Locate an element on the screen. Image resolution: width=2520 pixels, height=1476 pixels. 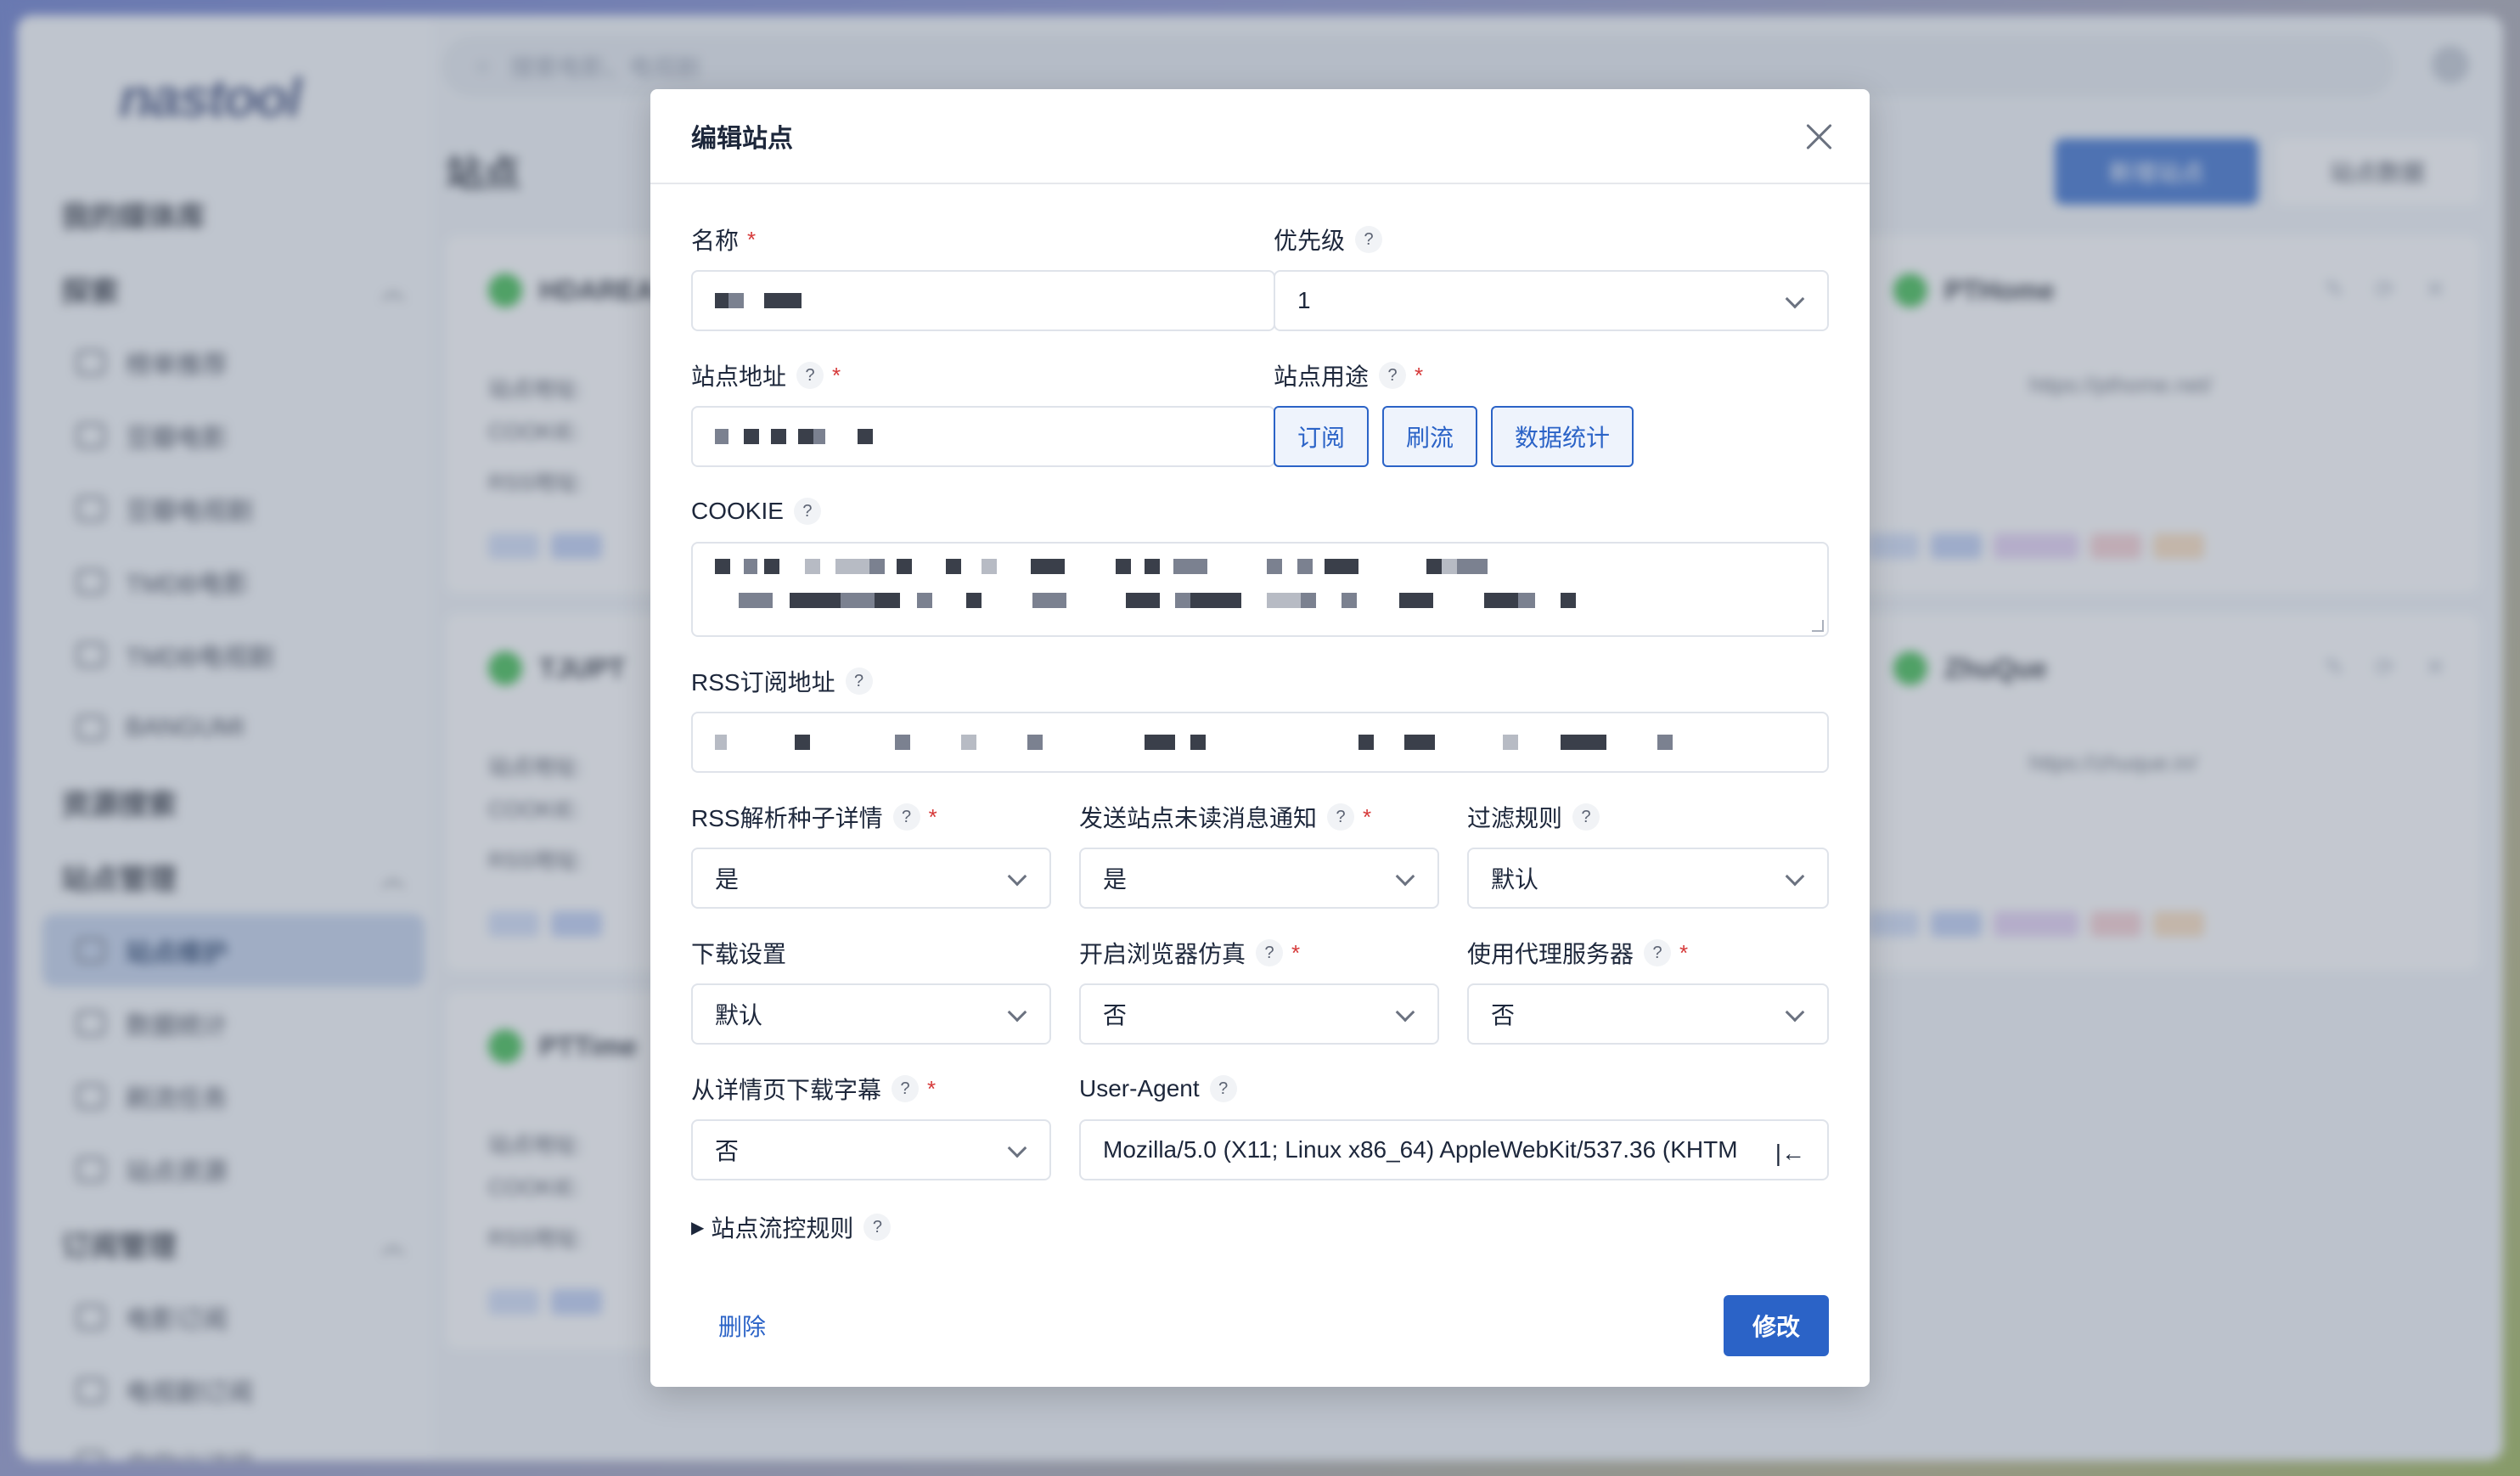
browser-emulation-field: 开启浏览器仿真? * 否 is located at coordinates (1259, 990).